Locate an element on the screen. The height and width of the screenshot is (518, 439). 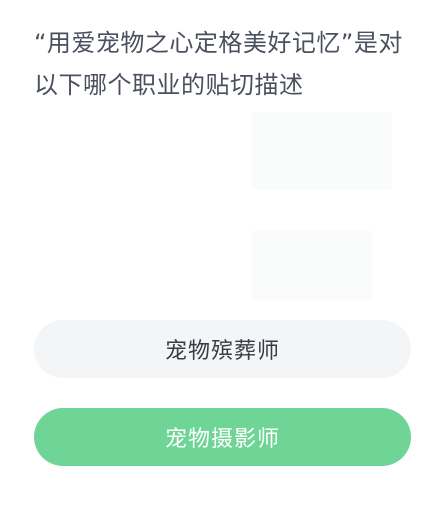
question-line-2: 以下哪个职业的贴切描述 is located at coordinates (169, 85).